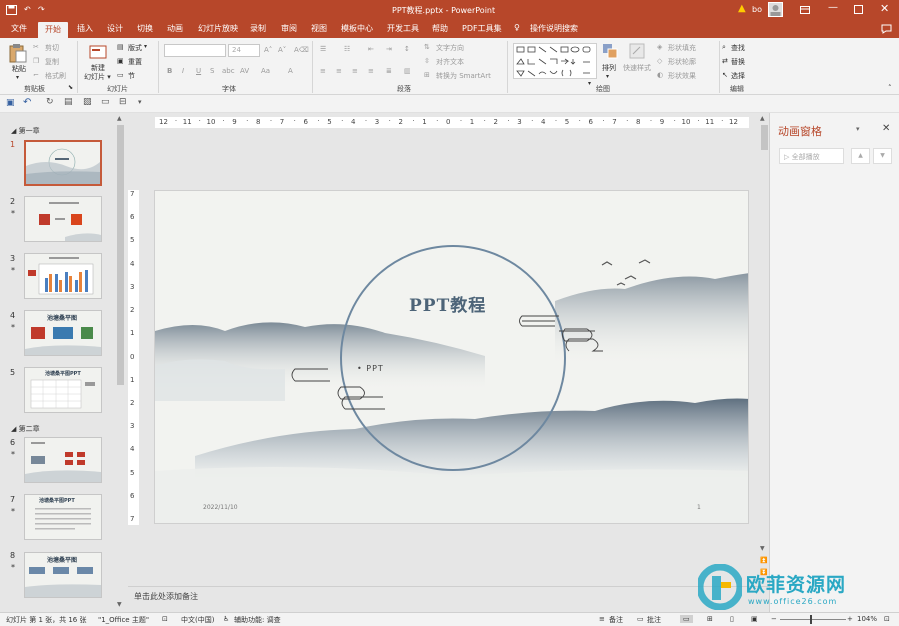  What do you see at coordinates (120, 75) in the screenshot?
I see `section-icon: ▭` at bounding box center [120, 75].